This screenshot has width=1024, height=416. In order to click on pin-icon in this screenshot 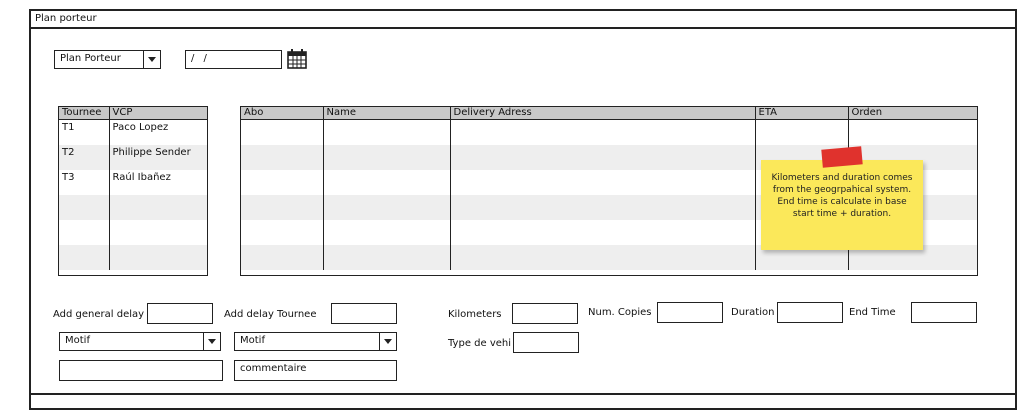, I will do `click(841, 156)`.